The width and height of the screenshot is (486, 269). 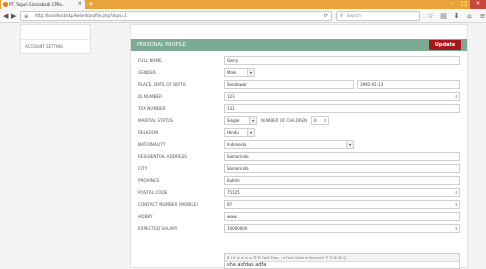 I want to click on search-bar: ⚲ Search, so click(x=378, y=16).